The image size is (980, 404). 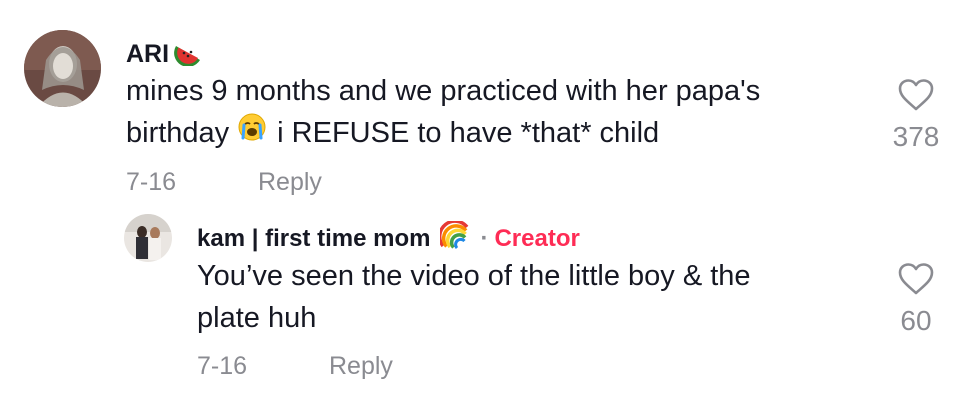 I want to click on comment-text-line: birthday i REFUSE to have *that* child, so click(x=496, y=133).